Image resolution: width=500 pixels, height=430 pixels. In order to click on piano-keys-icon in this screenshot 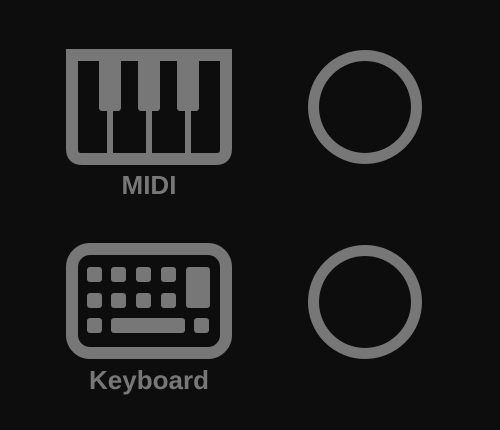, I will do `click(149, 107)`.